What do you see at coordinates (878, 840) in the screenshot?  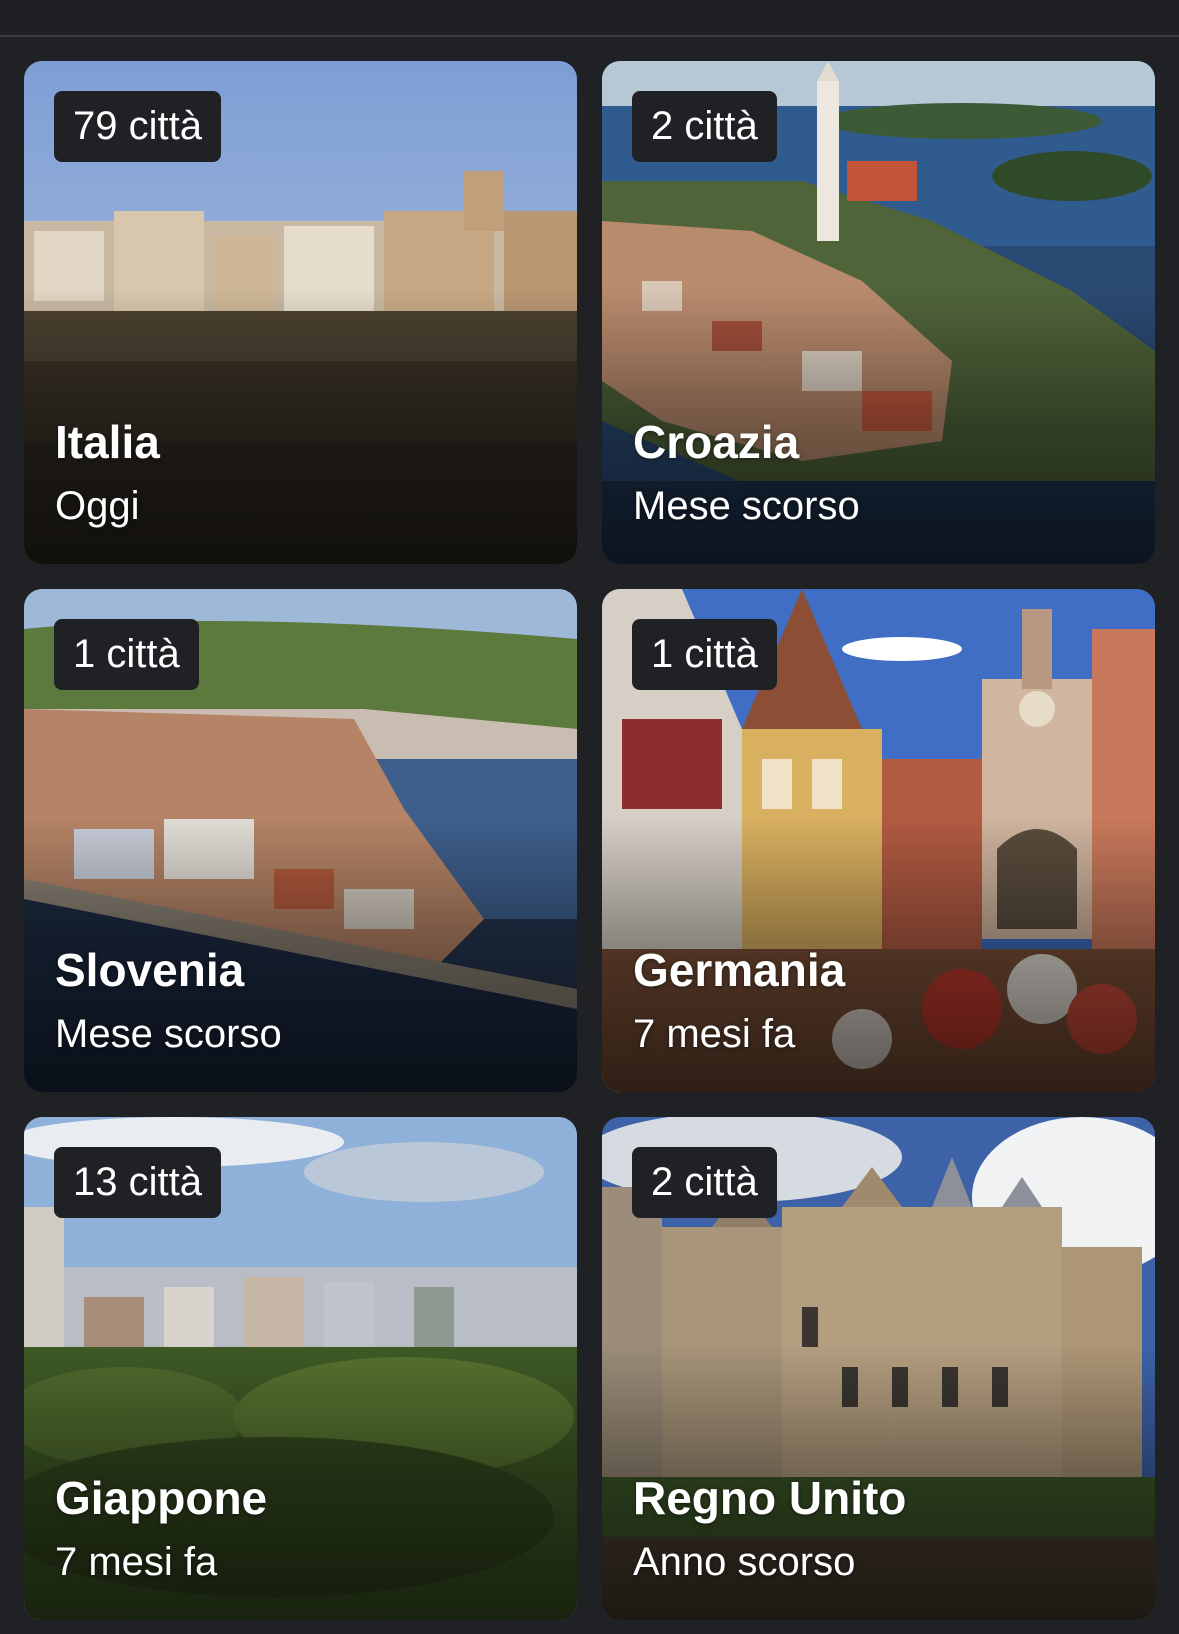 I see `country-card-germania: 1 città Germania 7 mesi fa` at bounding box center [878, 840].